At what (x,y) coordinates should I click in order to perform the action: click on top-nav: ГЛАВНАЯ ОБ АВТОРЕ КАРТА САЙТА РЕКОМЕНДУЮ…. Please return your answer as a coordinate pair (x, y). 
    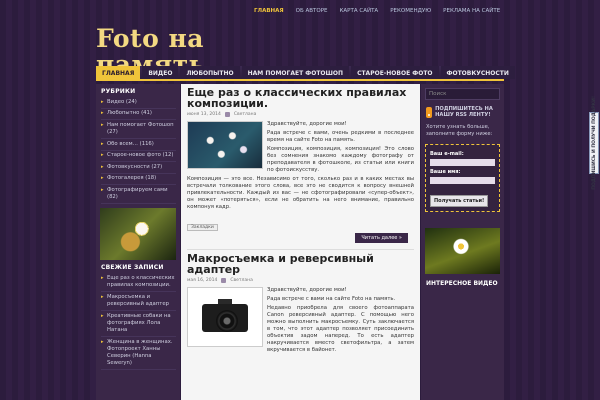
    Looking at the image, I should click on (377, 11).